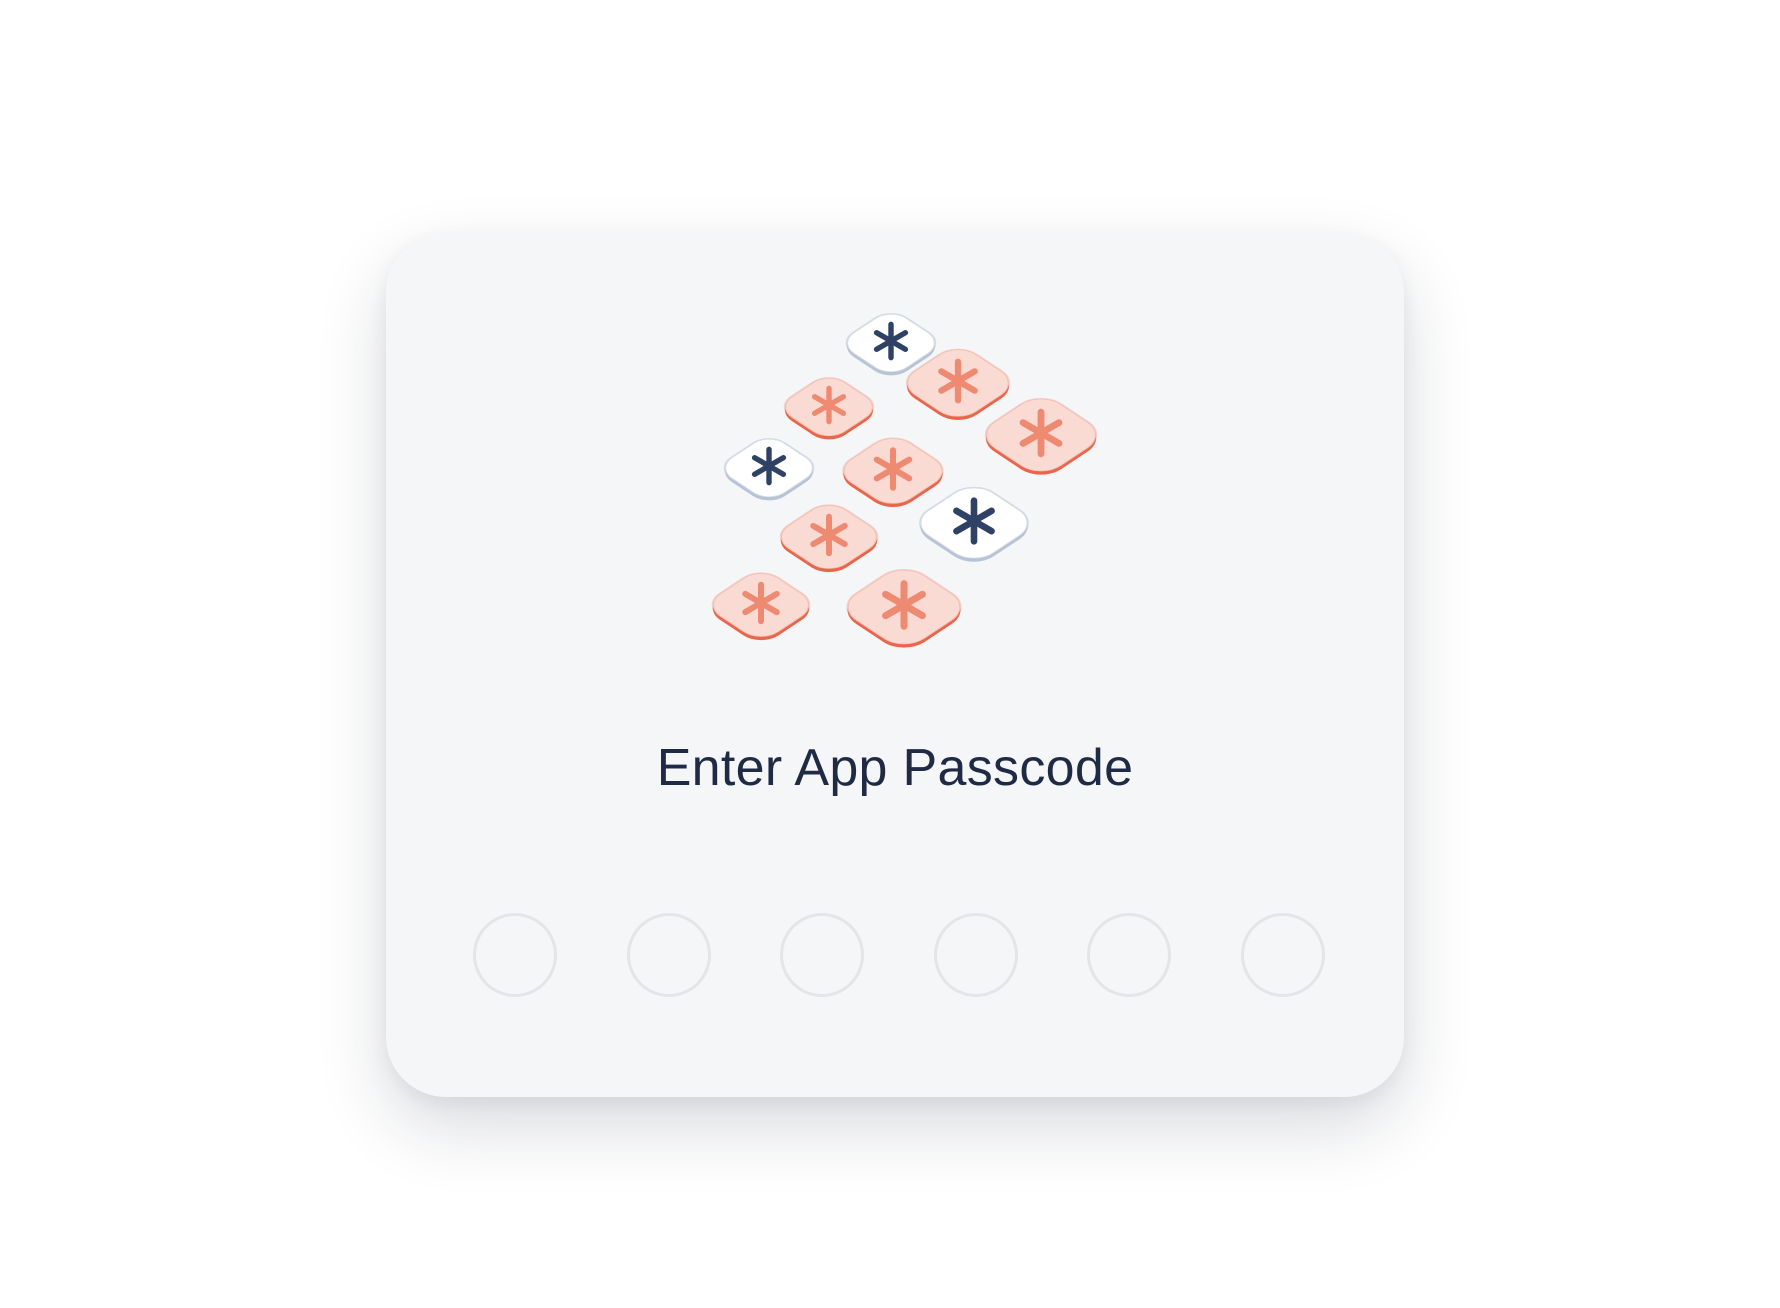 This screenshot has width=1780, height=1308. Describe the element at coordinates (895, 768) in the screenshot. I see `dialog-title: Enter App Passcode` at that location.